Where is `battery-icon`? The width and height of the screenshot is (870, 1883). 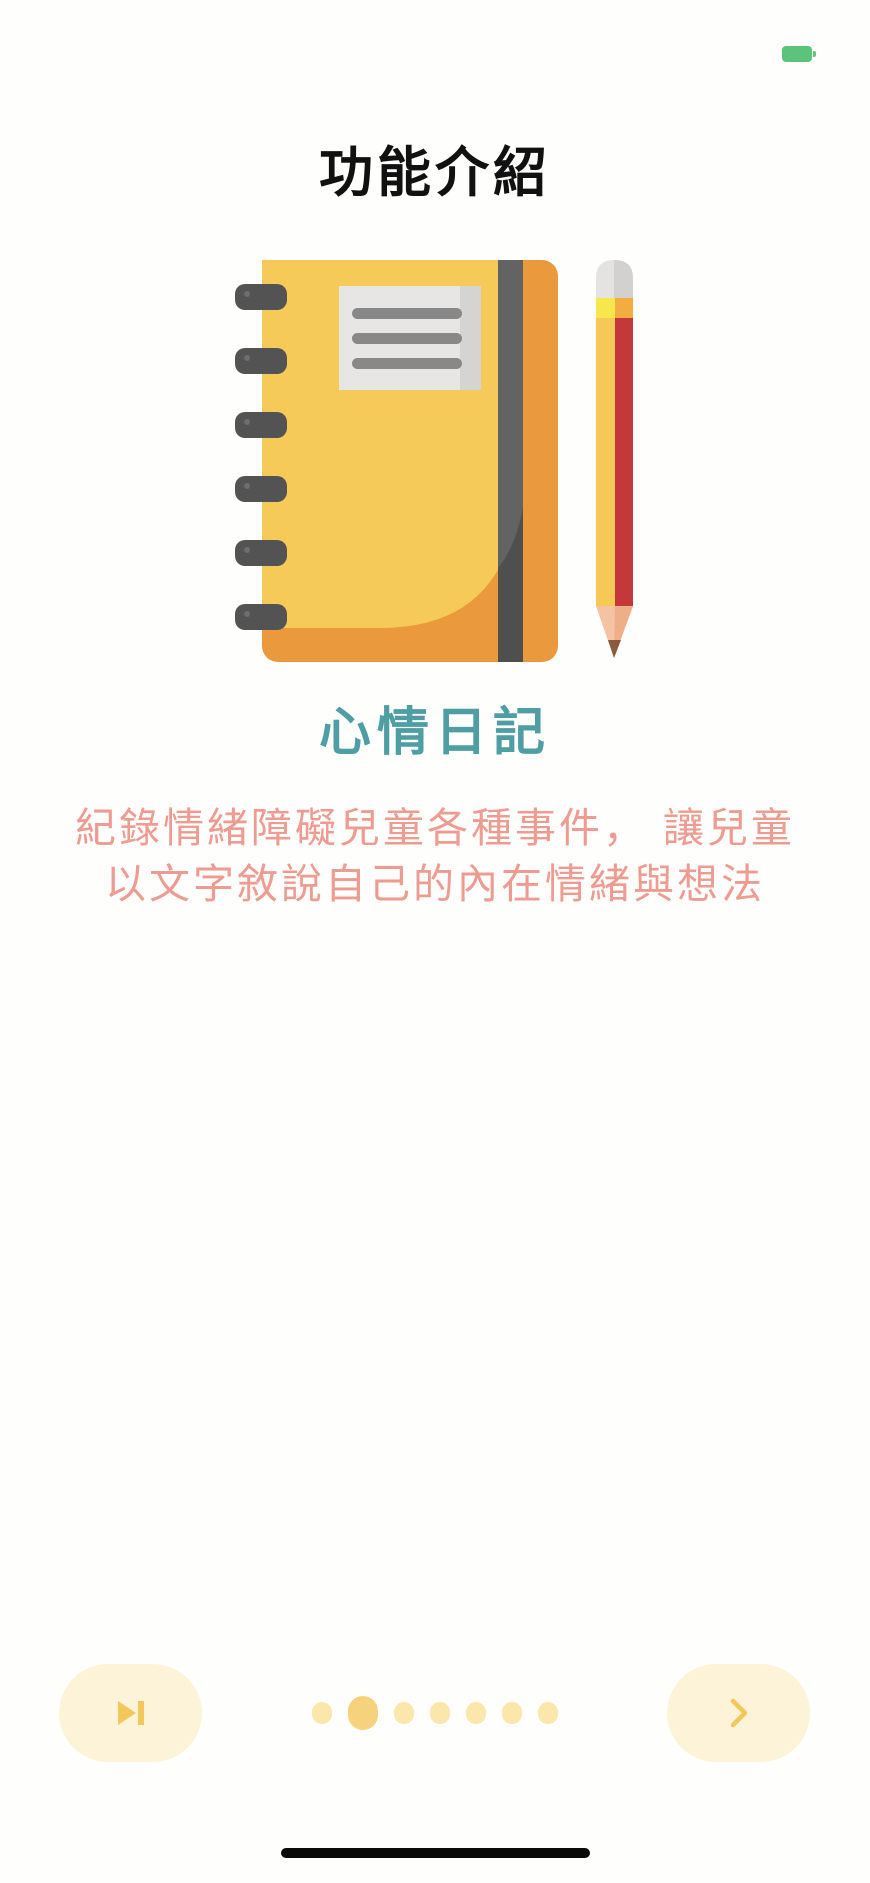
battery-icon is located at coordinates (799, 54).